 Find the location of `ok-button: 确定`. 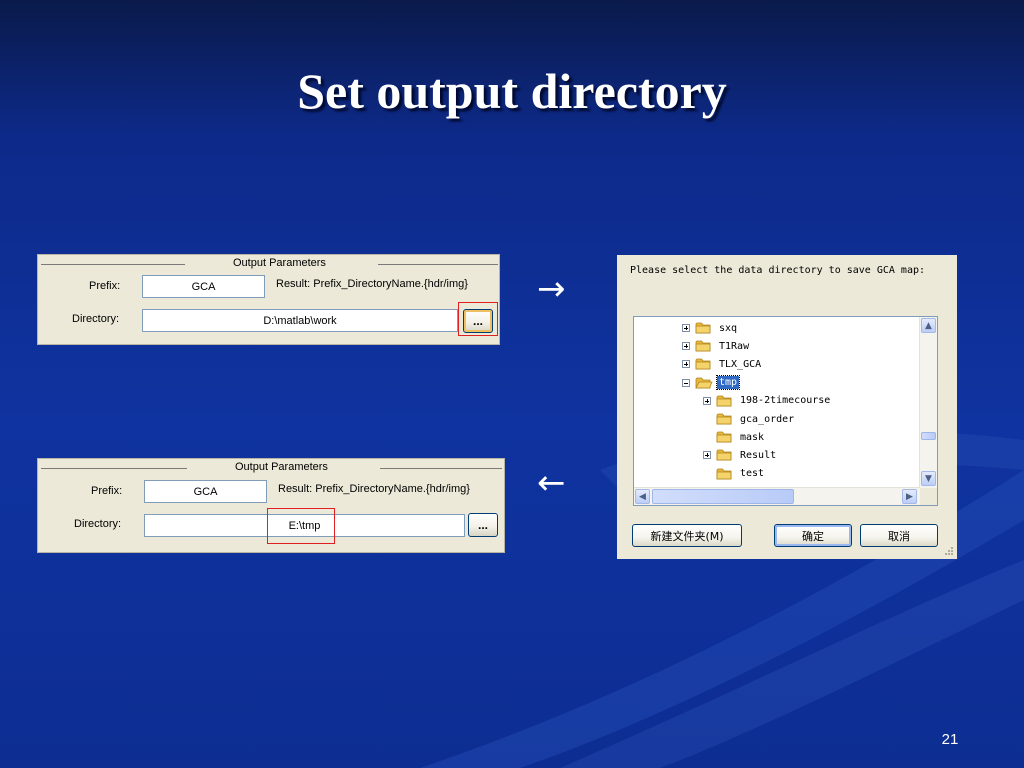

ok-button: 确定 is located at coordinates (813, 535).